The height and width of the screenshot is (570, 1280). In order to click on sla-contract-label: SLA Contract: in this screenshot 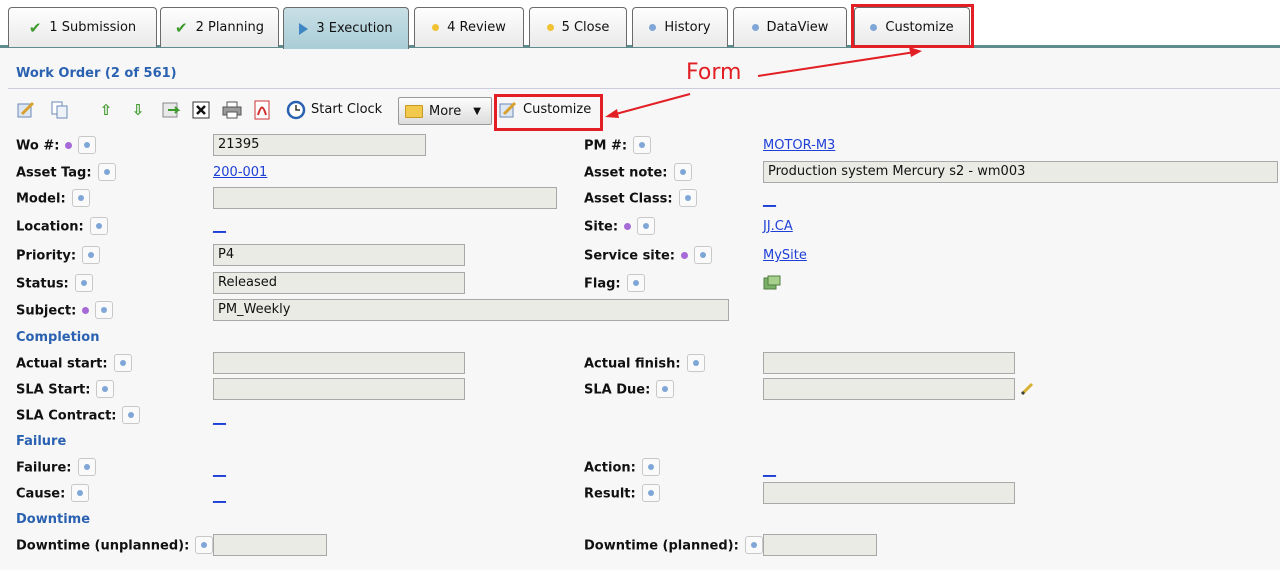, I will do `click(78, 415)`.